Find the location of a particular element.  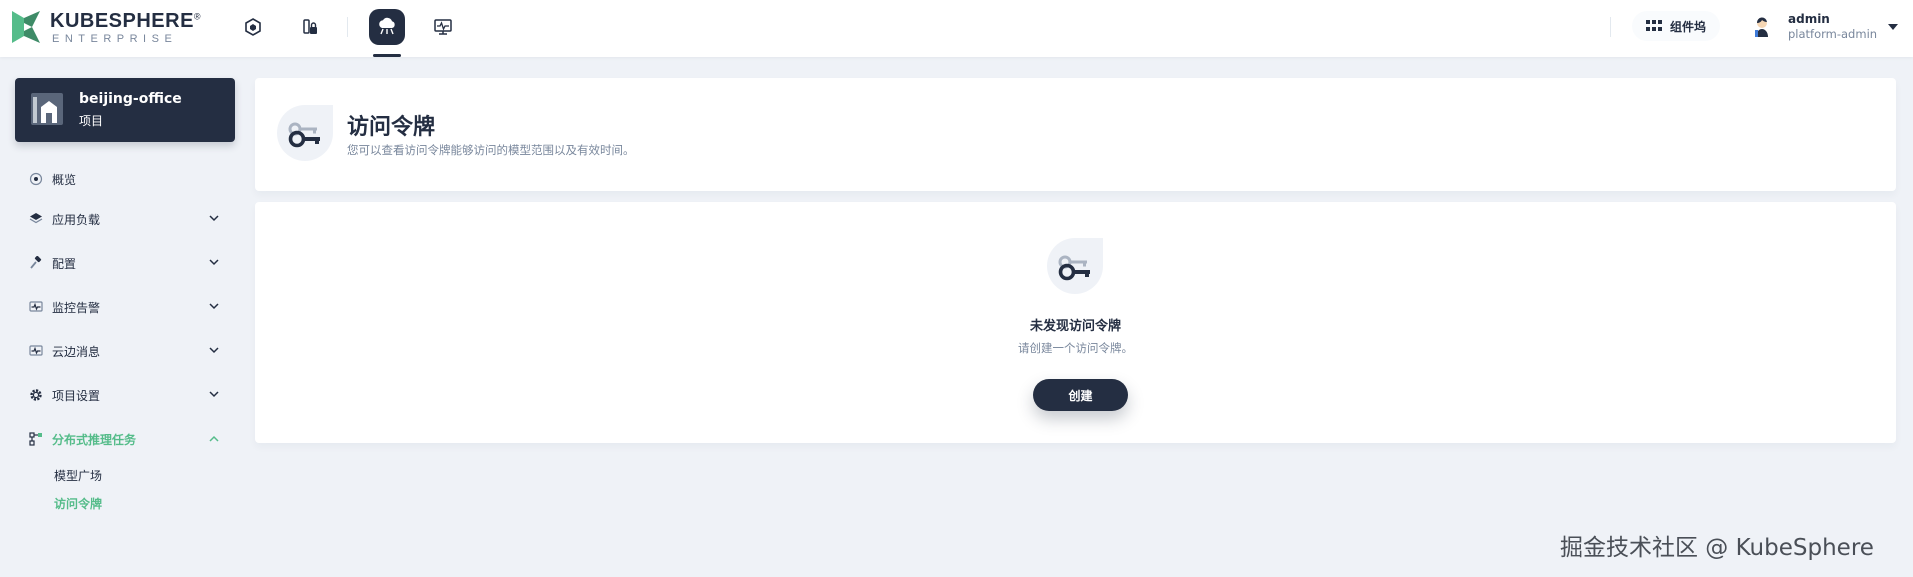

cloud-edge-nav-button is located at coordinates (387, 27).